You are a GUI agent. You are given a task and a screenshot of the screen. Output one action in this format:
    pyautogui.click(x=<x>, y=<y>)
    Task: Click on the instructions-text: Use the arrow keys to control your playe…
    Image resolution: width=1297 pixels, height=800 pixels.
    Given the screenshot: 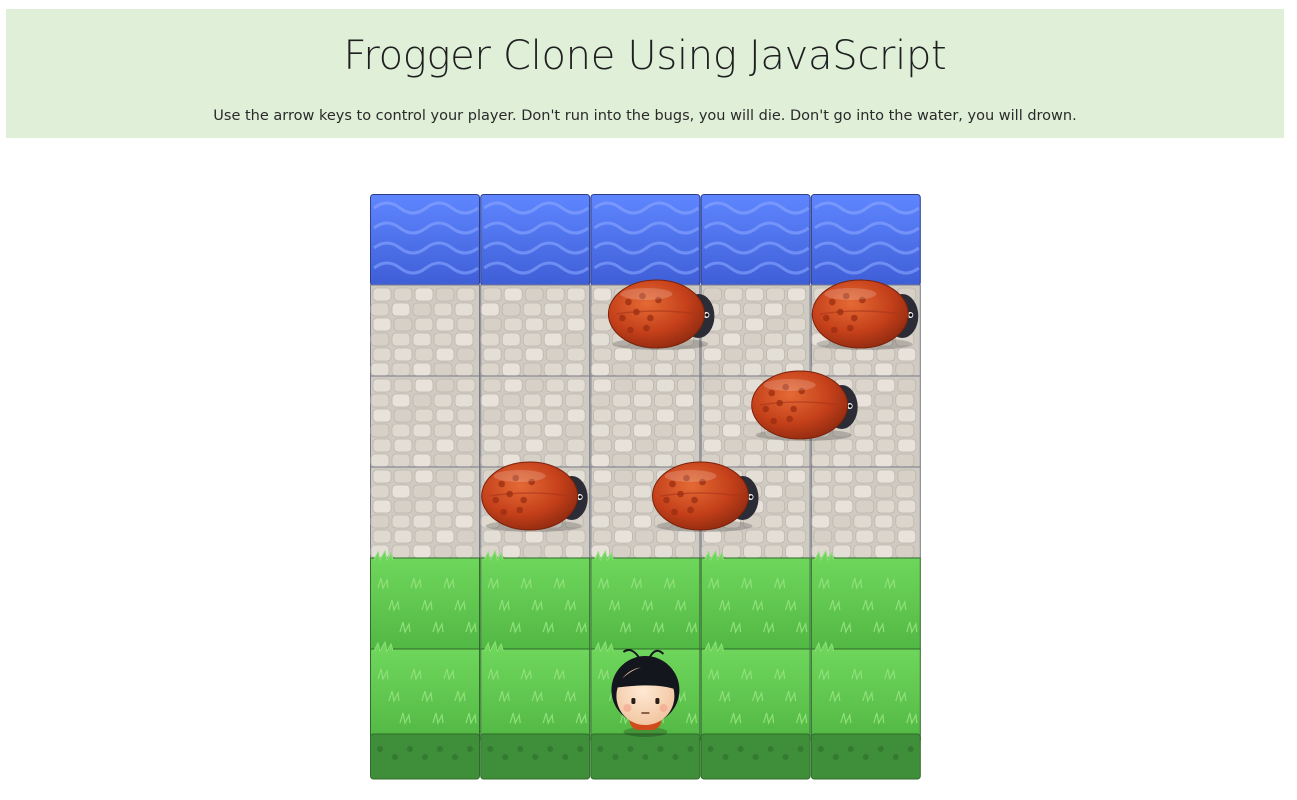 What is the action you would take?
    pyautogui.click(x=645, y=116)
    